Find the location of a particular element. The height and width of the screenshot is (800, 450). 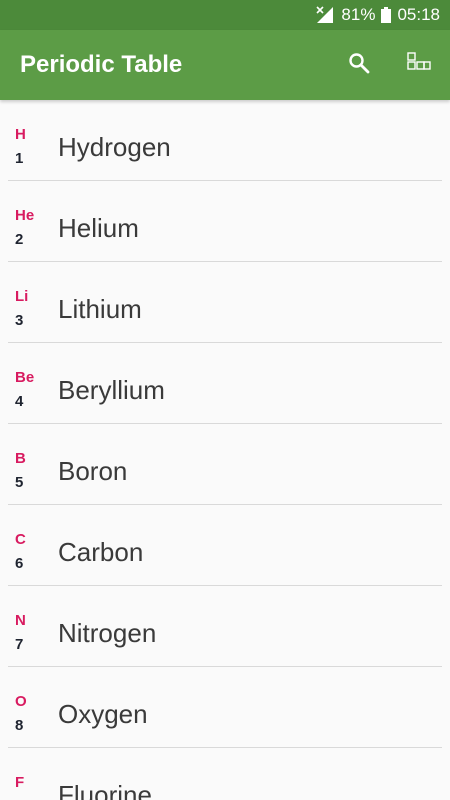

element-name: Boron is located at coordinates (93, 471).